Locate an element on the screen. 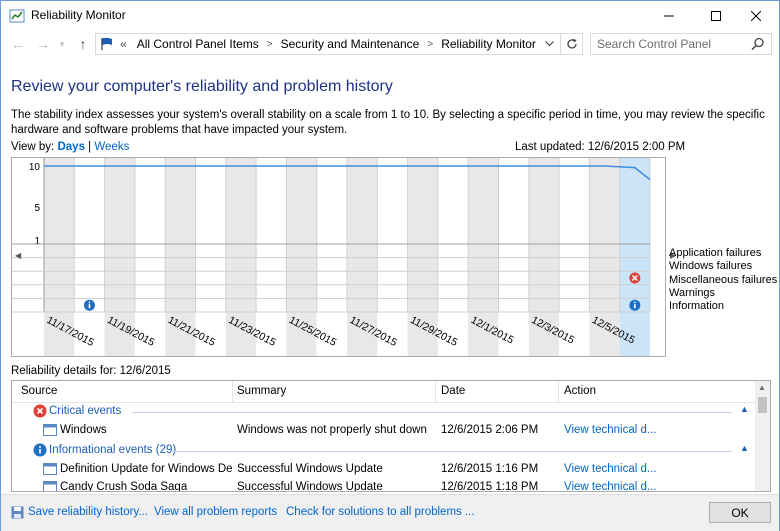 This screenshot has width=780, height=531. view-by-days-link: Days is located at coordinates (71, 147).